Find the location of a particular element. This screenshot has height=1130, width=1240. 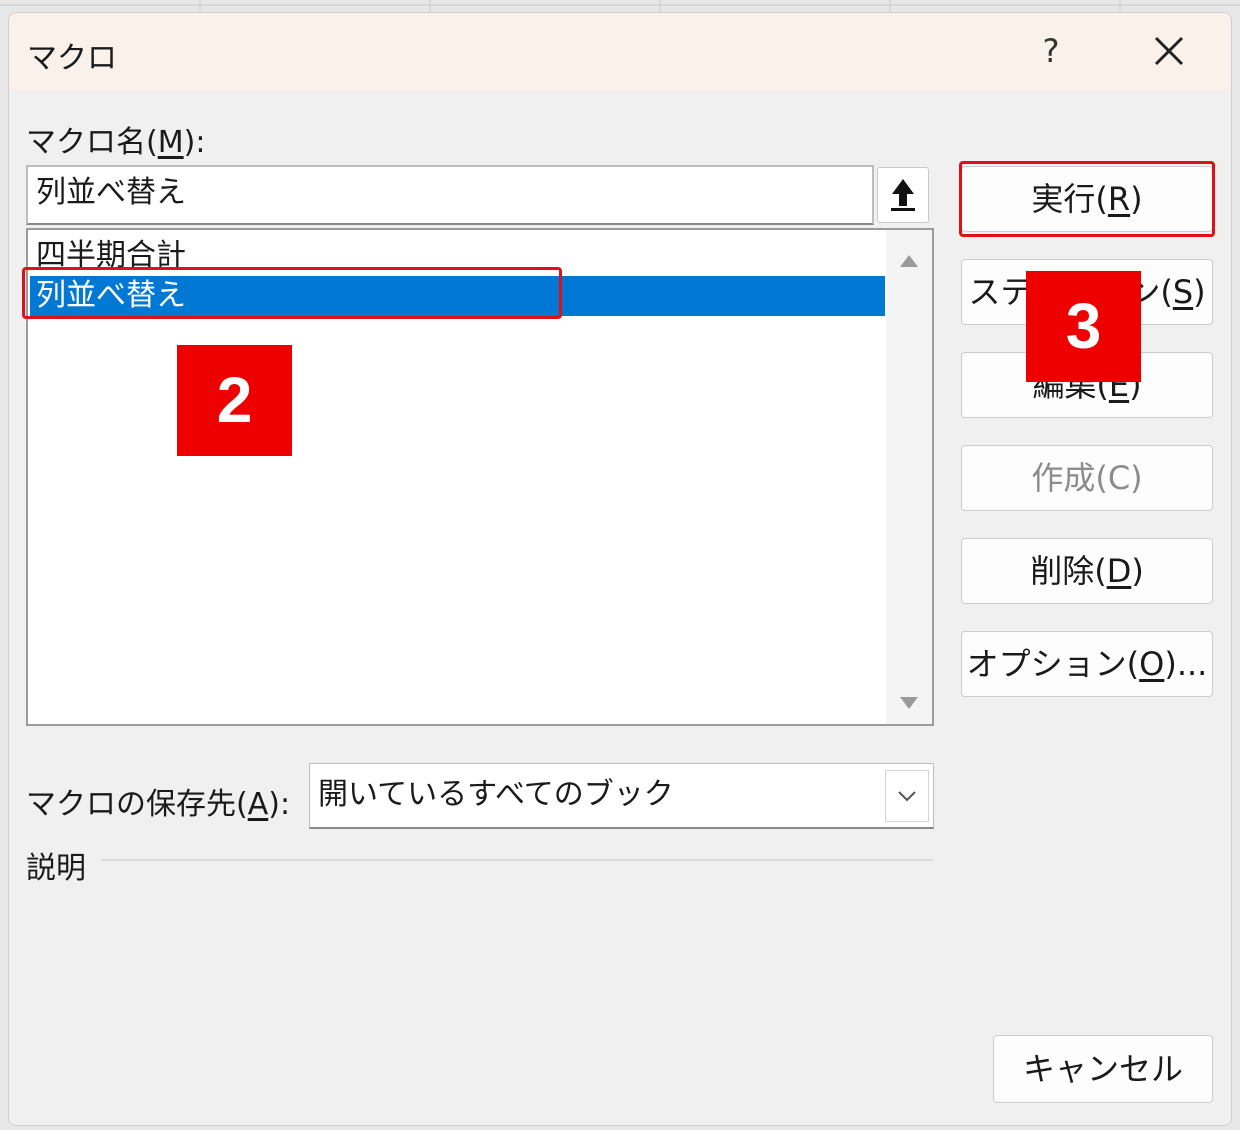

help-button: ? is located at coordinates (1051, 51).